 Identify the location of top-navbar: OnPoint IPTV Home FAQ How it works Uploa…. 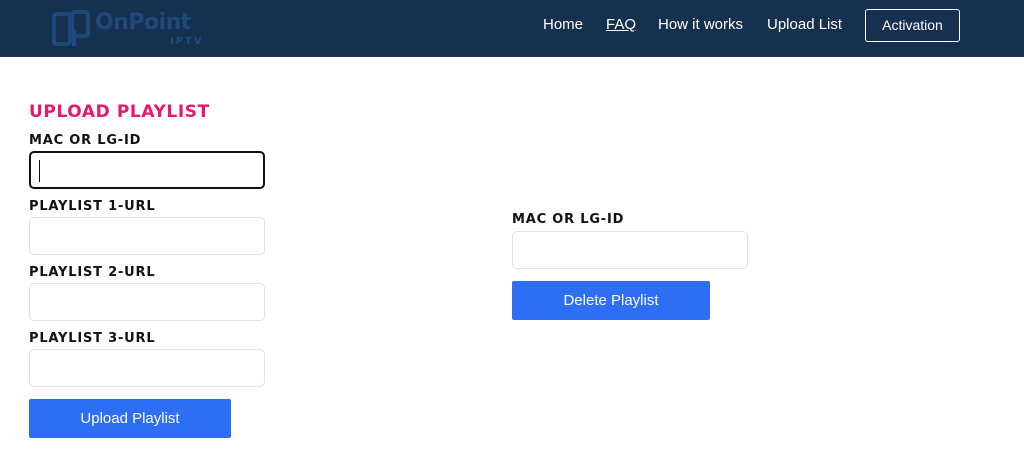
(512, 28).